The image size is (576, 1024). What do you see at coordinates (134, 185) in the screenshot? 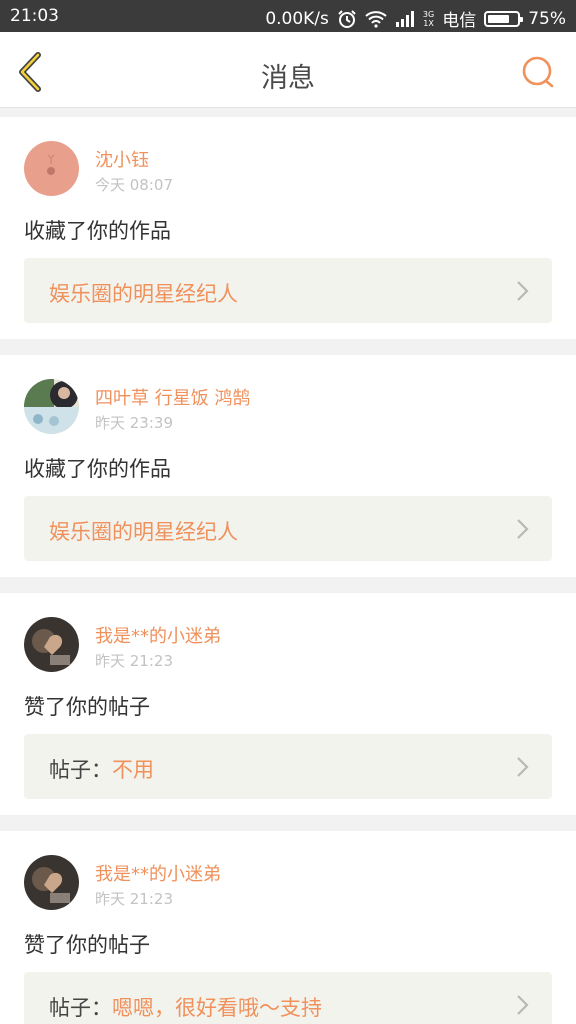
I see `message-time: 今天 08:07` at bounding box center [134, 185].